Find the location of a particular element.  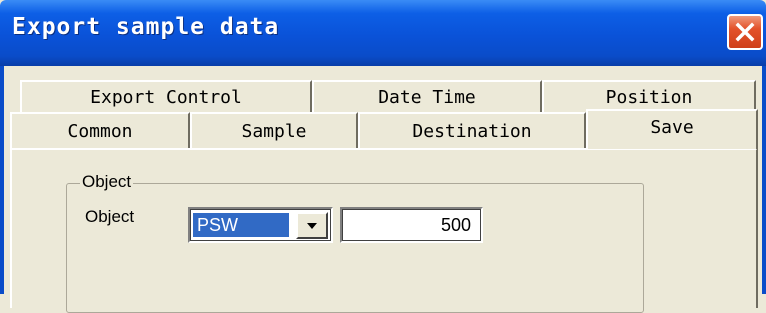

close-icon is located at coordinates (745, 32).